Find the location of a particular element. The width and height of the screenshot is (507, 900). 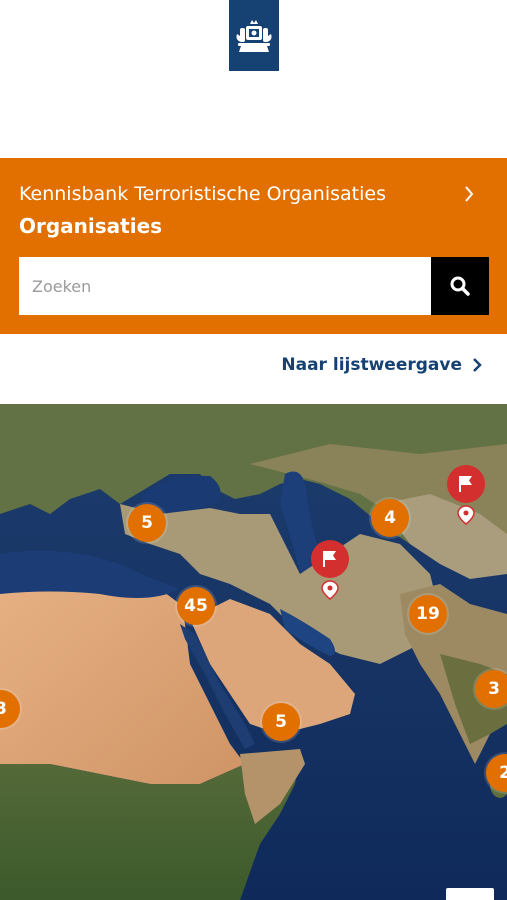

list-view-link: Naar lijstweergave is located at coordinates (381, 365).